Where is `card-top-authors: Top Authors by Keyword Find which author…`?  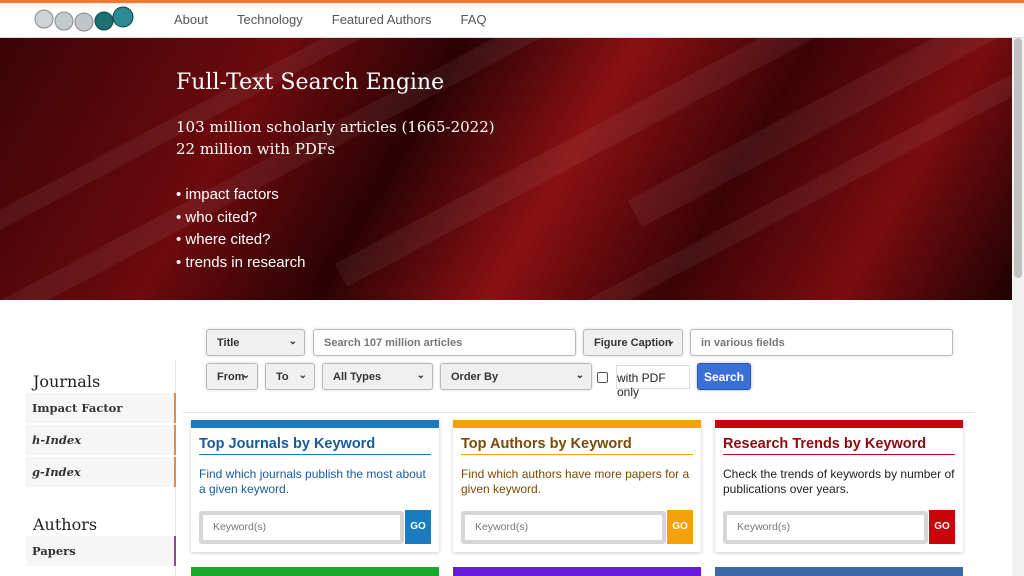 card-top-authors: Top Authors by Keyword Find which author… is located at coordinates (577, 486).